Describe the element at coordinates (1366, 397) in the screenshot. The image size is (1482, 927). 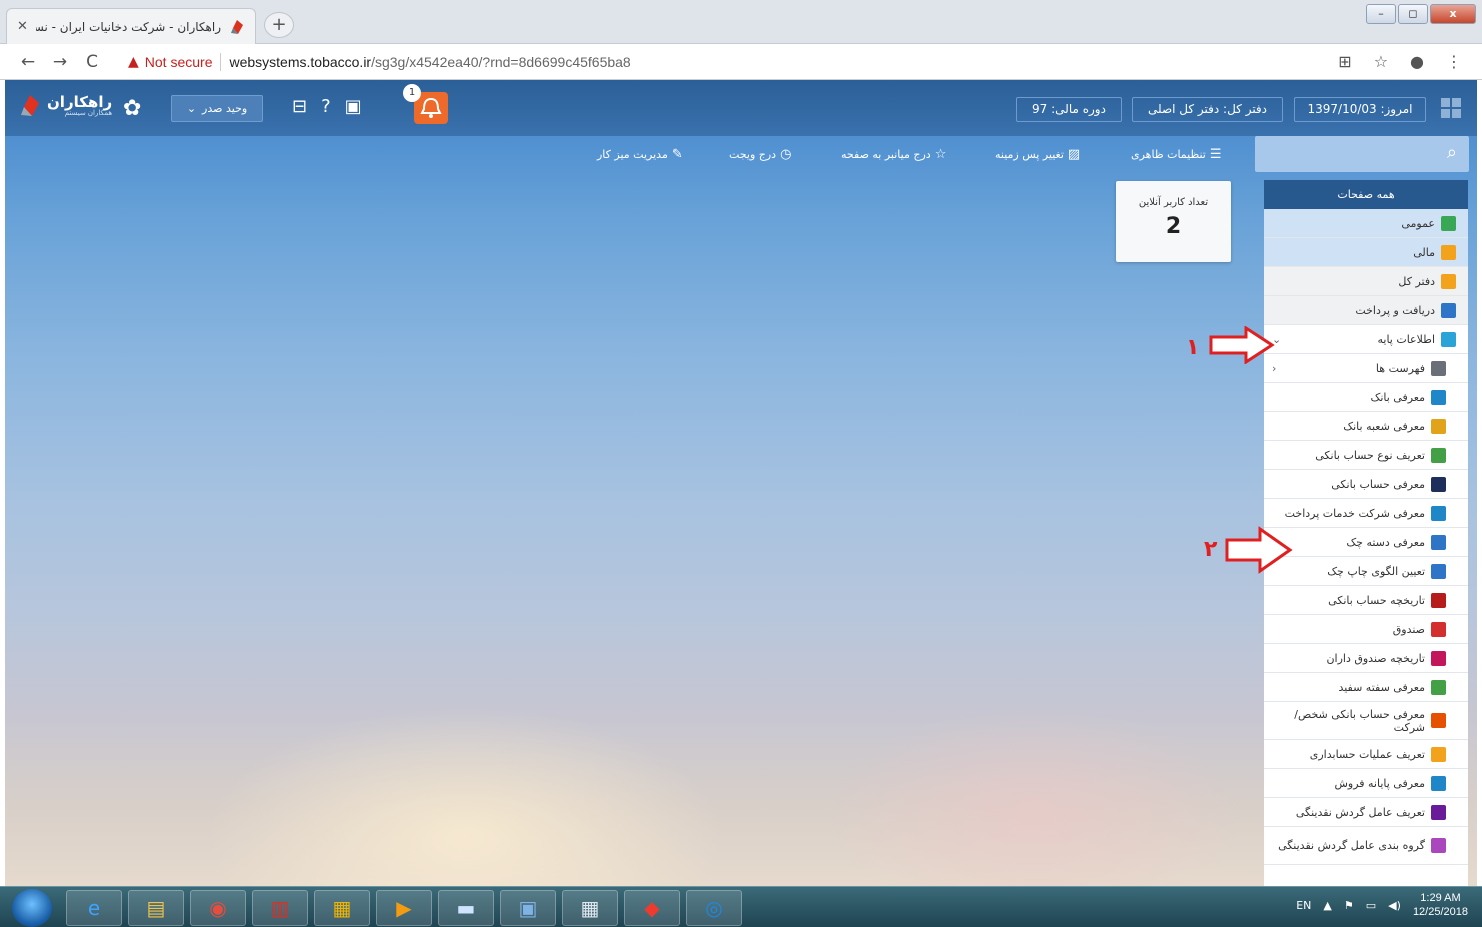
I see `sidebar-item: معرفی بانک` at that location.